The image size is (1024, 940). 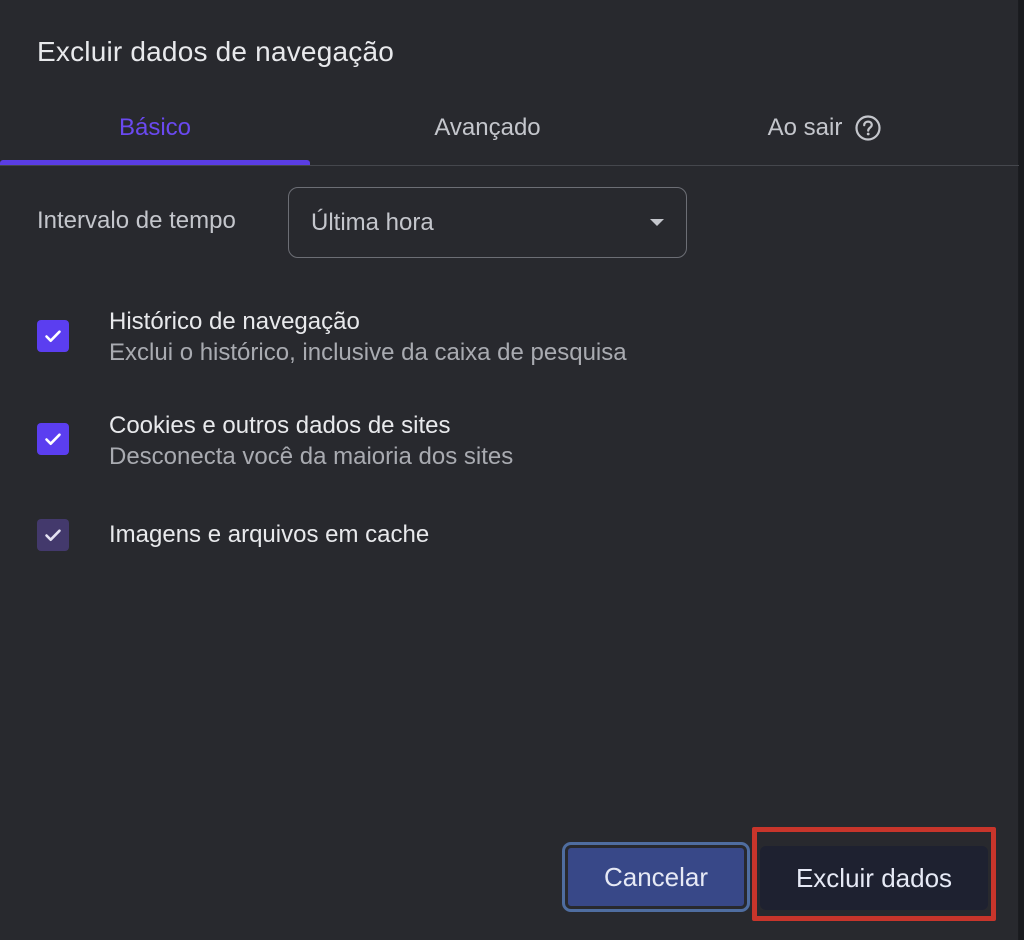 What do you see at coordinates (656, 877) in the screenshot?
I see `cancel-button: Cancelar` at bounding box center [656, 877].